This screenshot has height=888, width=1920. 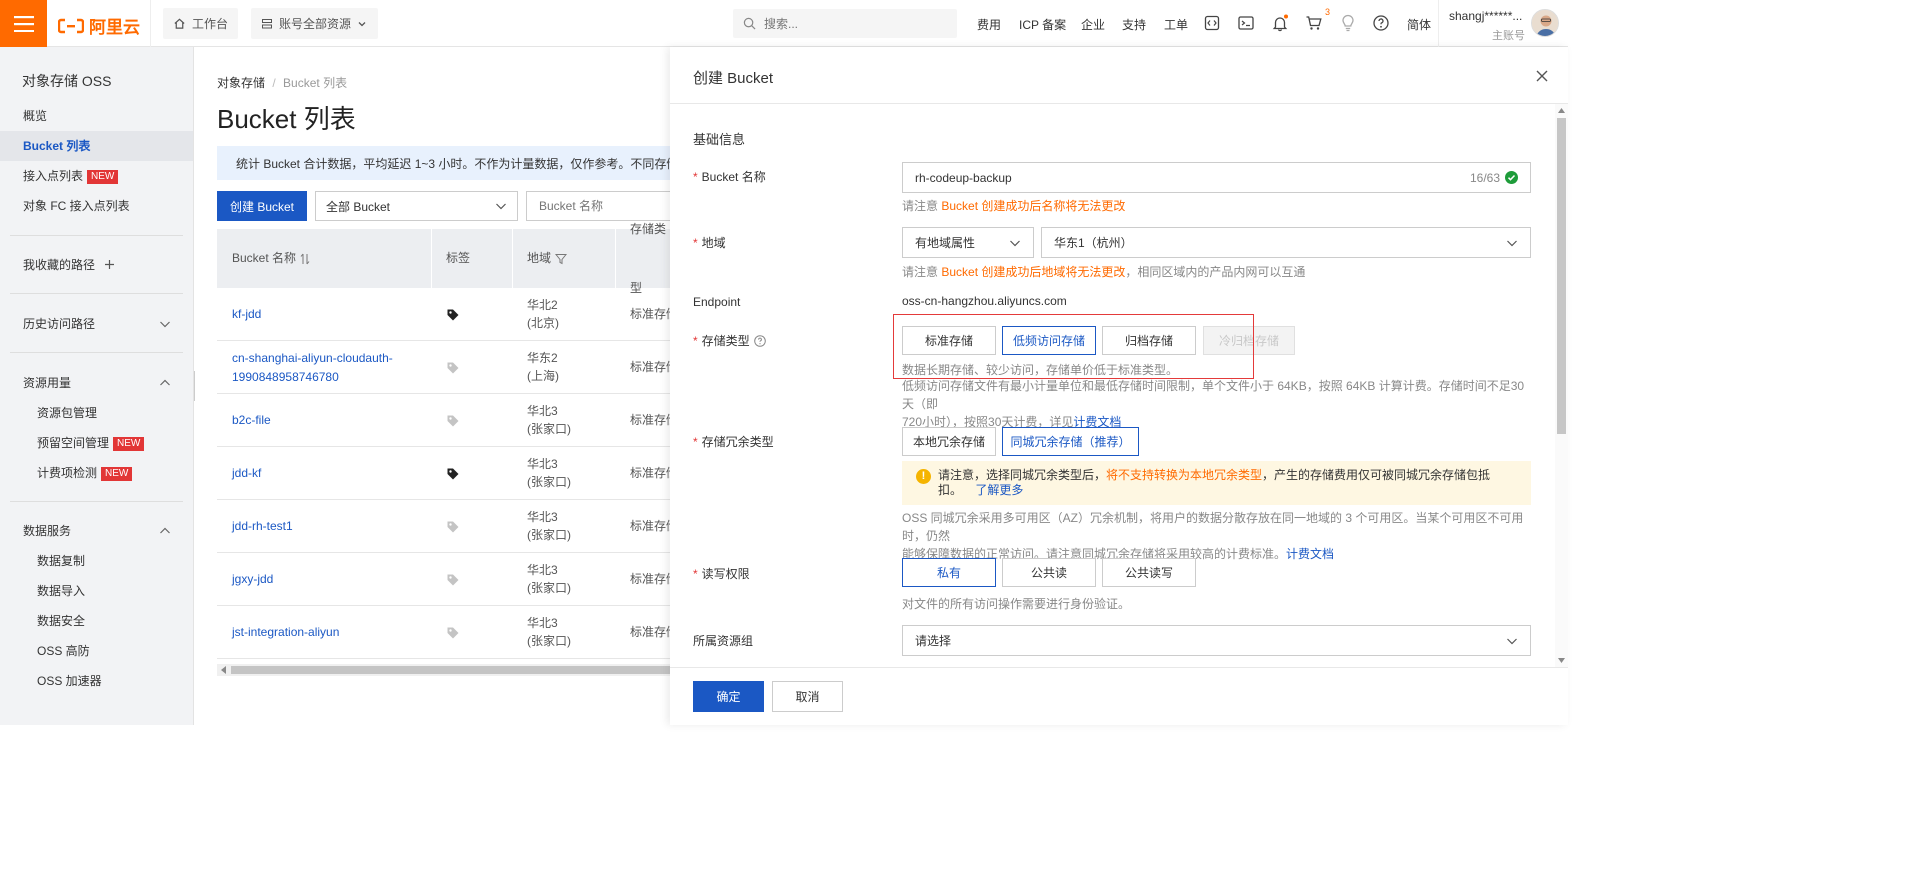 I want to click on close-icon, so click(x=1542, y=76).